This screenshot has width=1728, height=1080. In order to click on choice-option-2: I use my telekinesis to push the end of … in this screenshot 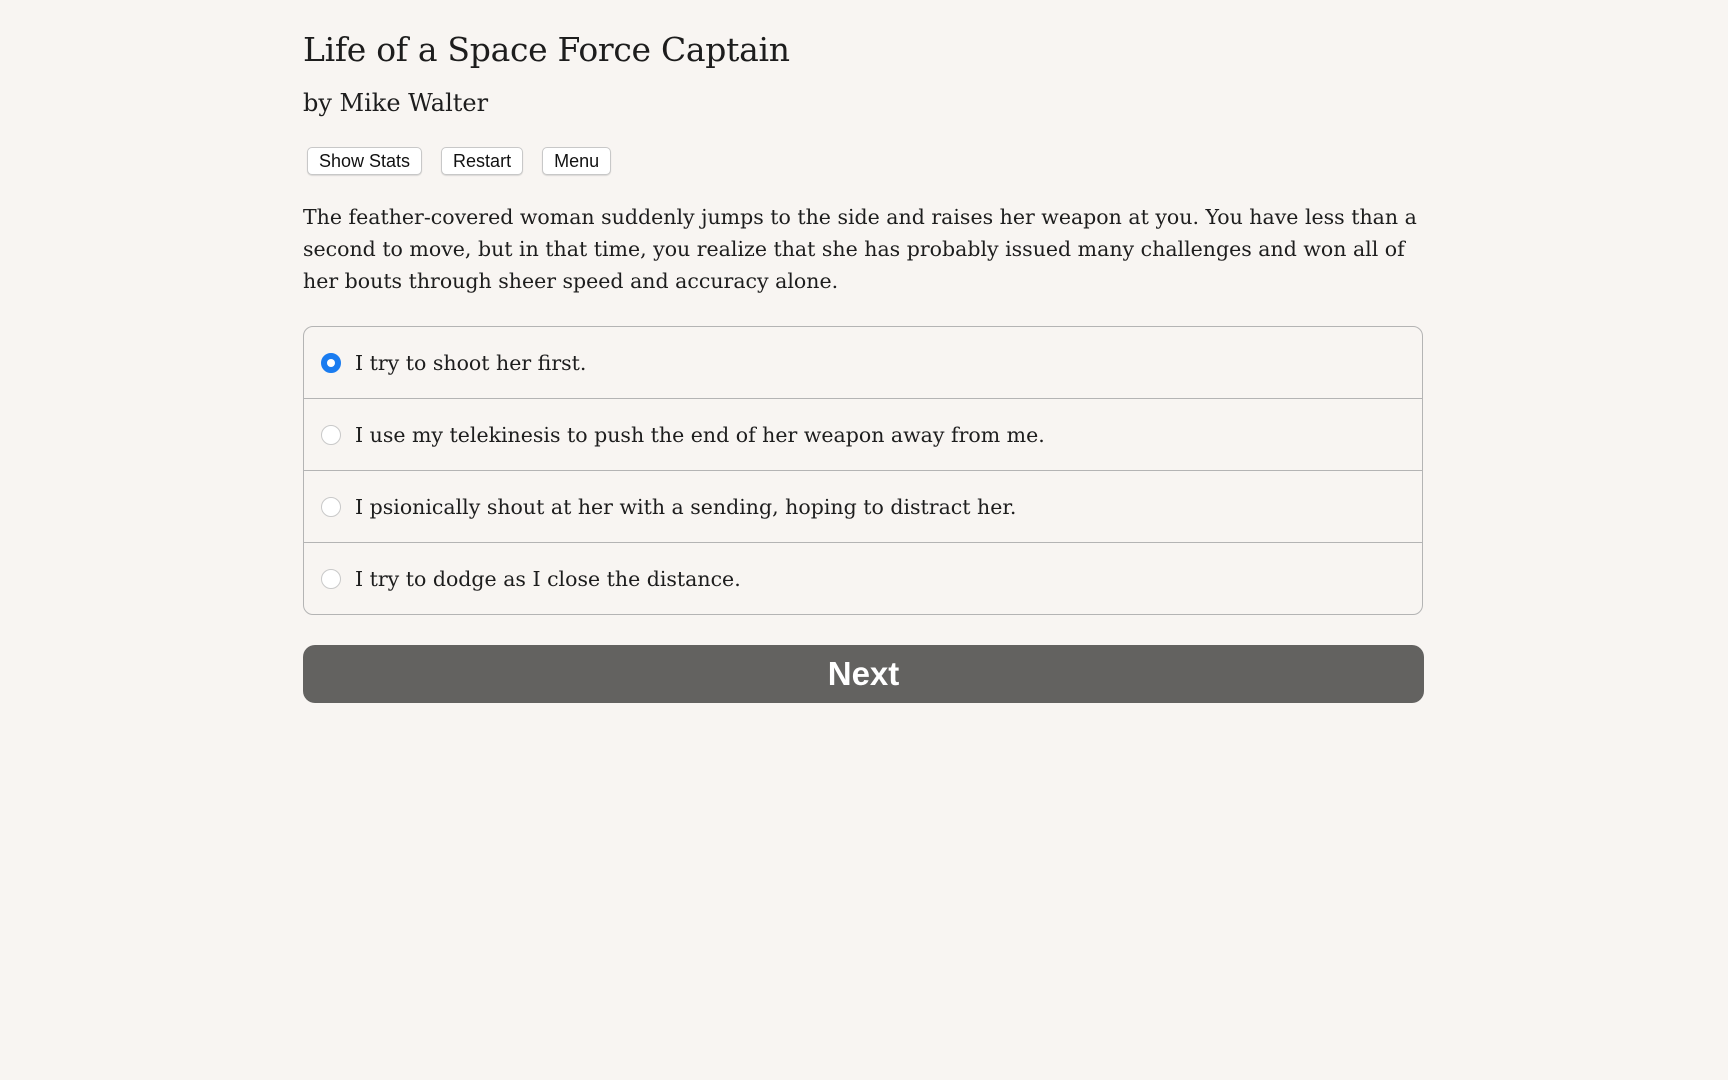, I will do `click(863, 435)`.